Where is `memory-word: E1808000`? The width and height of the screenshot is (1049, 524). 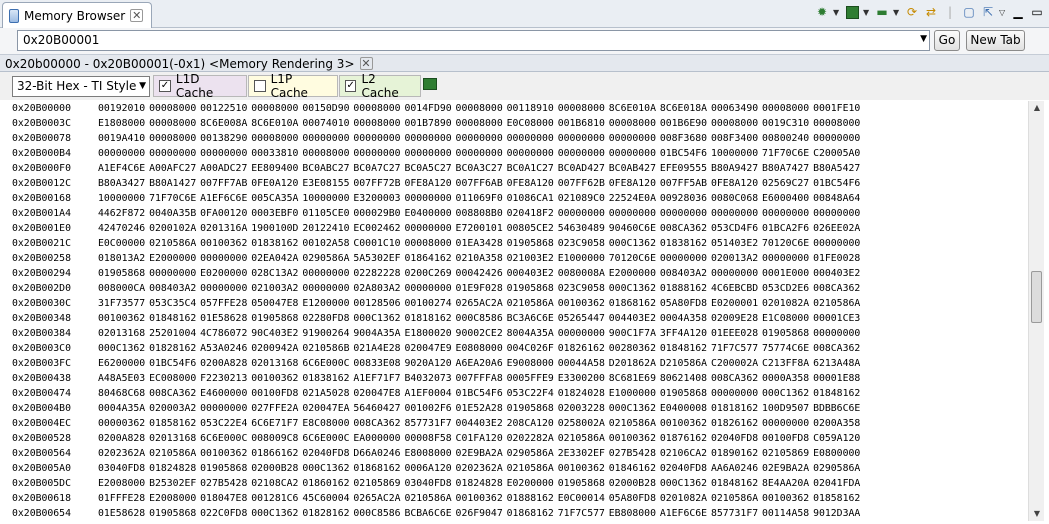 memory-word: E1808000 is located at coordinates (121, 123).